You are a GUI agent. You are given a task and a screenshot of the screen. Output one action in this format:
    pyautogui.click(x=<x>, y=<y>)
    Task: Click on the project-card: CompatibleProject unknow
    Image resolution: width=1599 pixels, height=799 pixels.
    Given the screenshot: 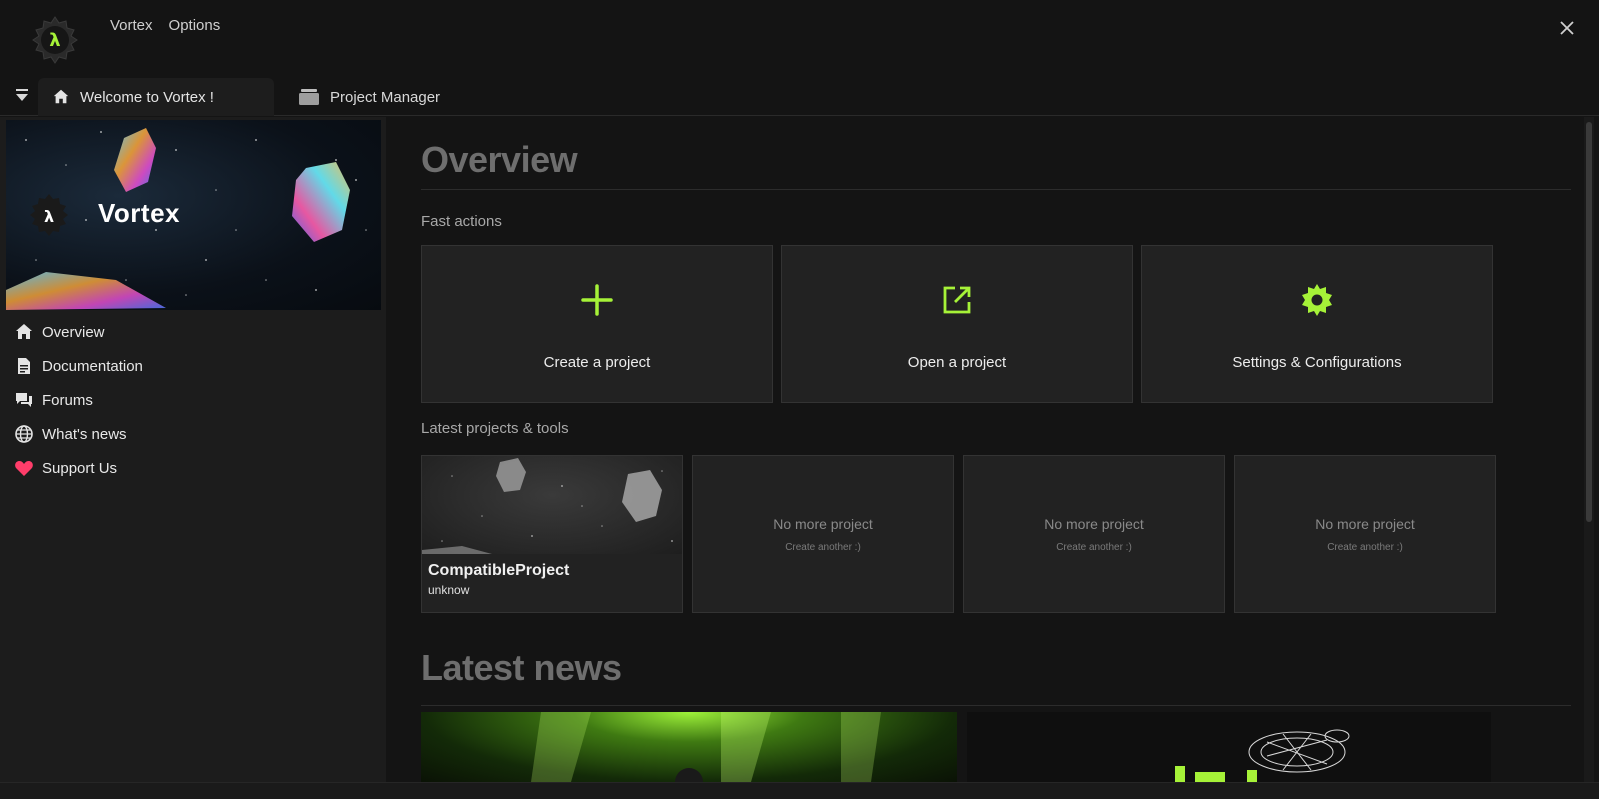 What is the action you would take?
    pyautogui.click(x=552, y=534)
    